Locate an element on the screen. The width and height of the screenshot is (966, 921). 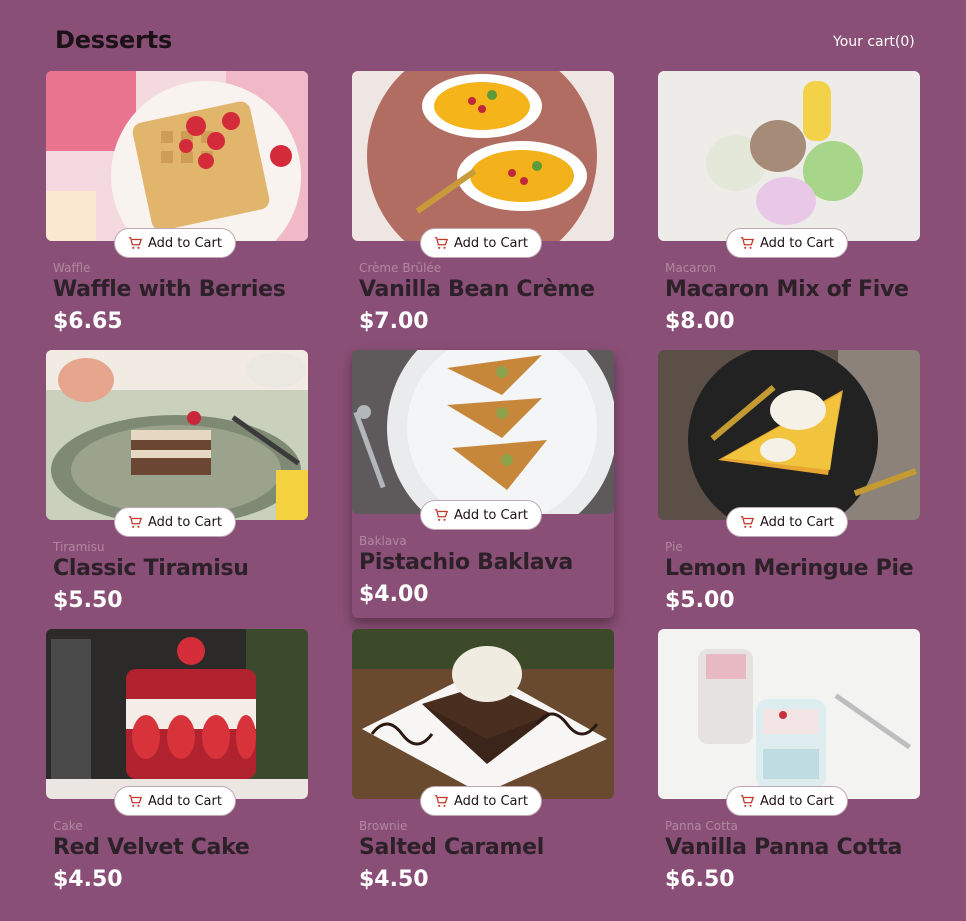
product-name: Waffle with Berries is located at coordinates (169, 289).